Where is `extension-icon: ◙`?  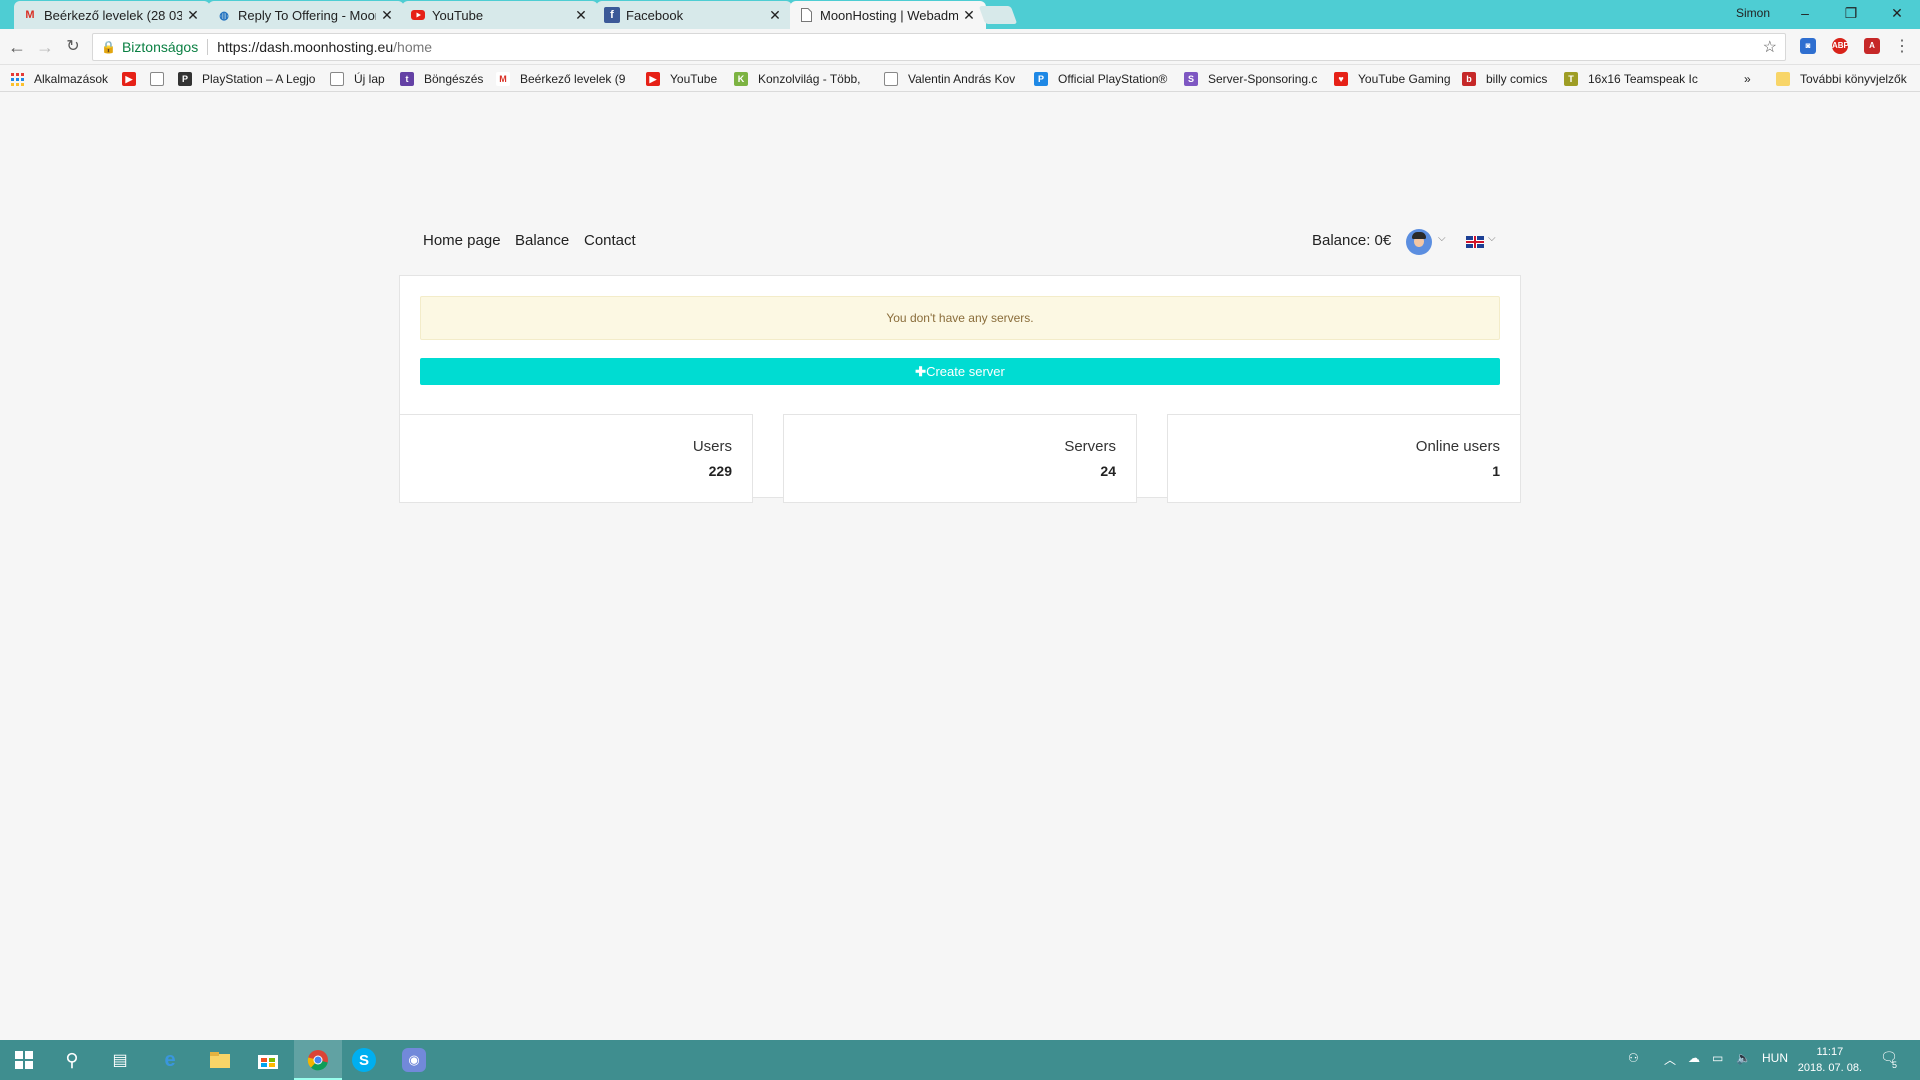 extension-icon: ◙ is located at coordinates (1808, 46).